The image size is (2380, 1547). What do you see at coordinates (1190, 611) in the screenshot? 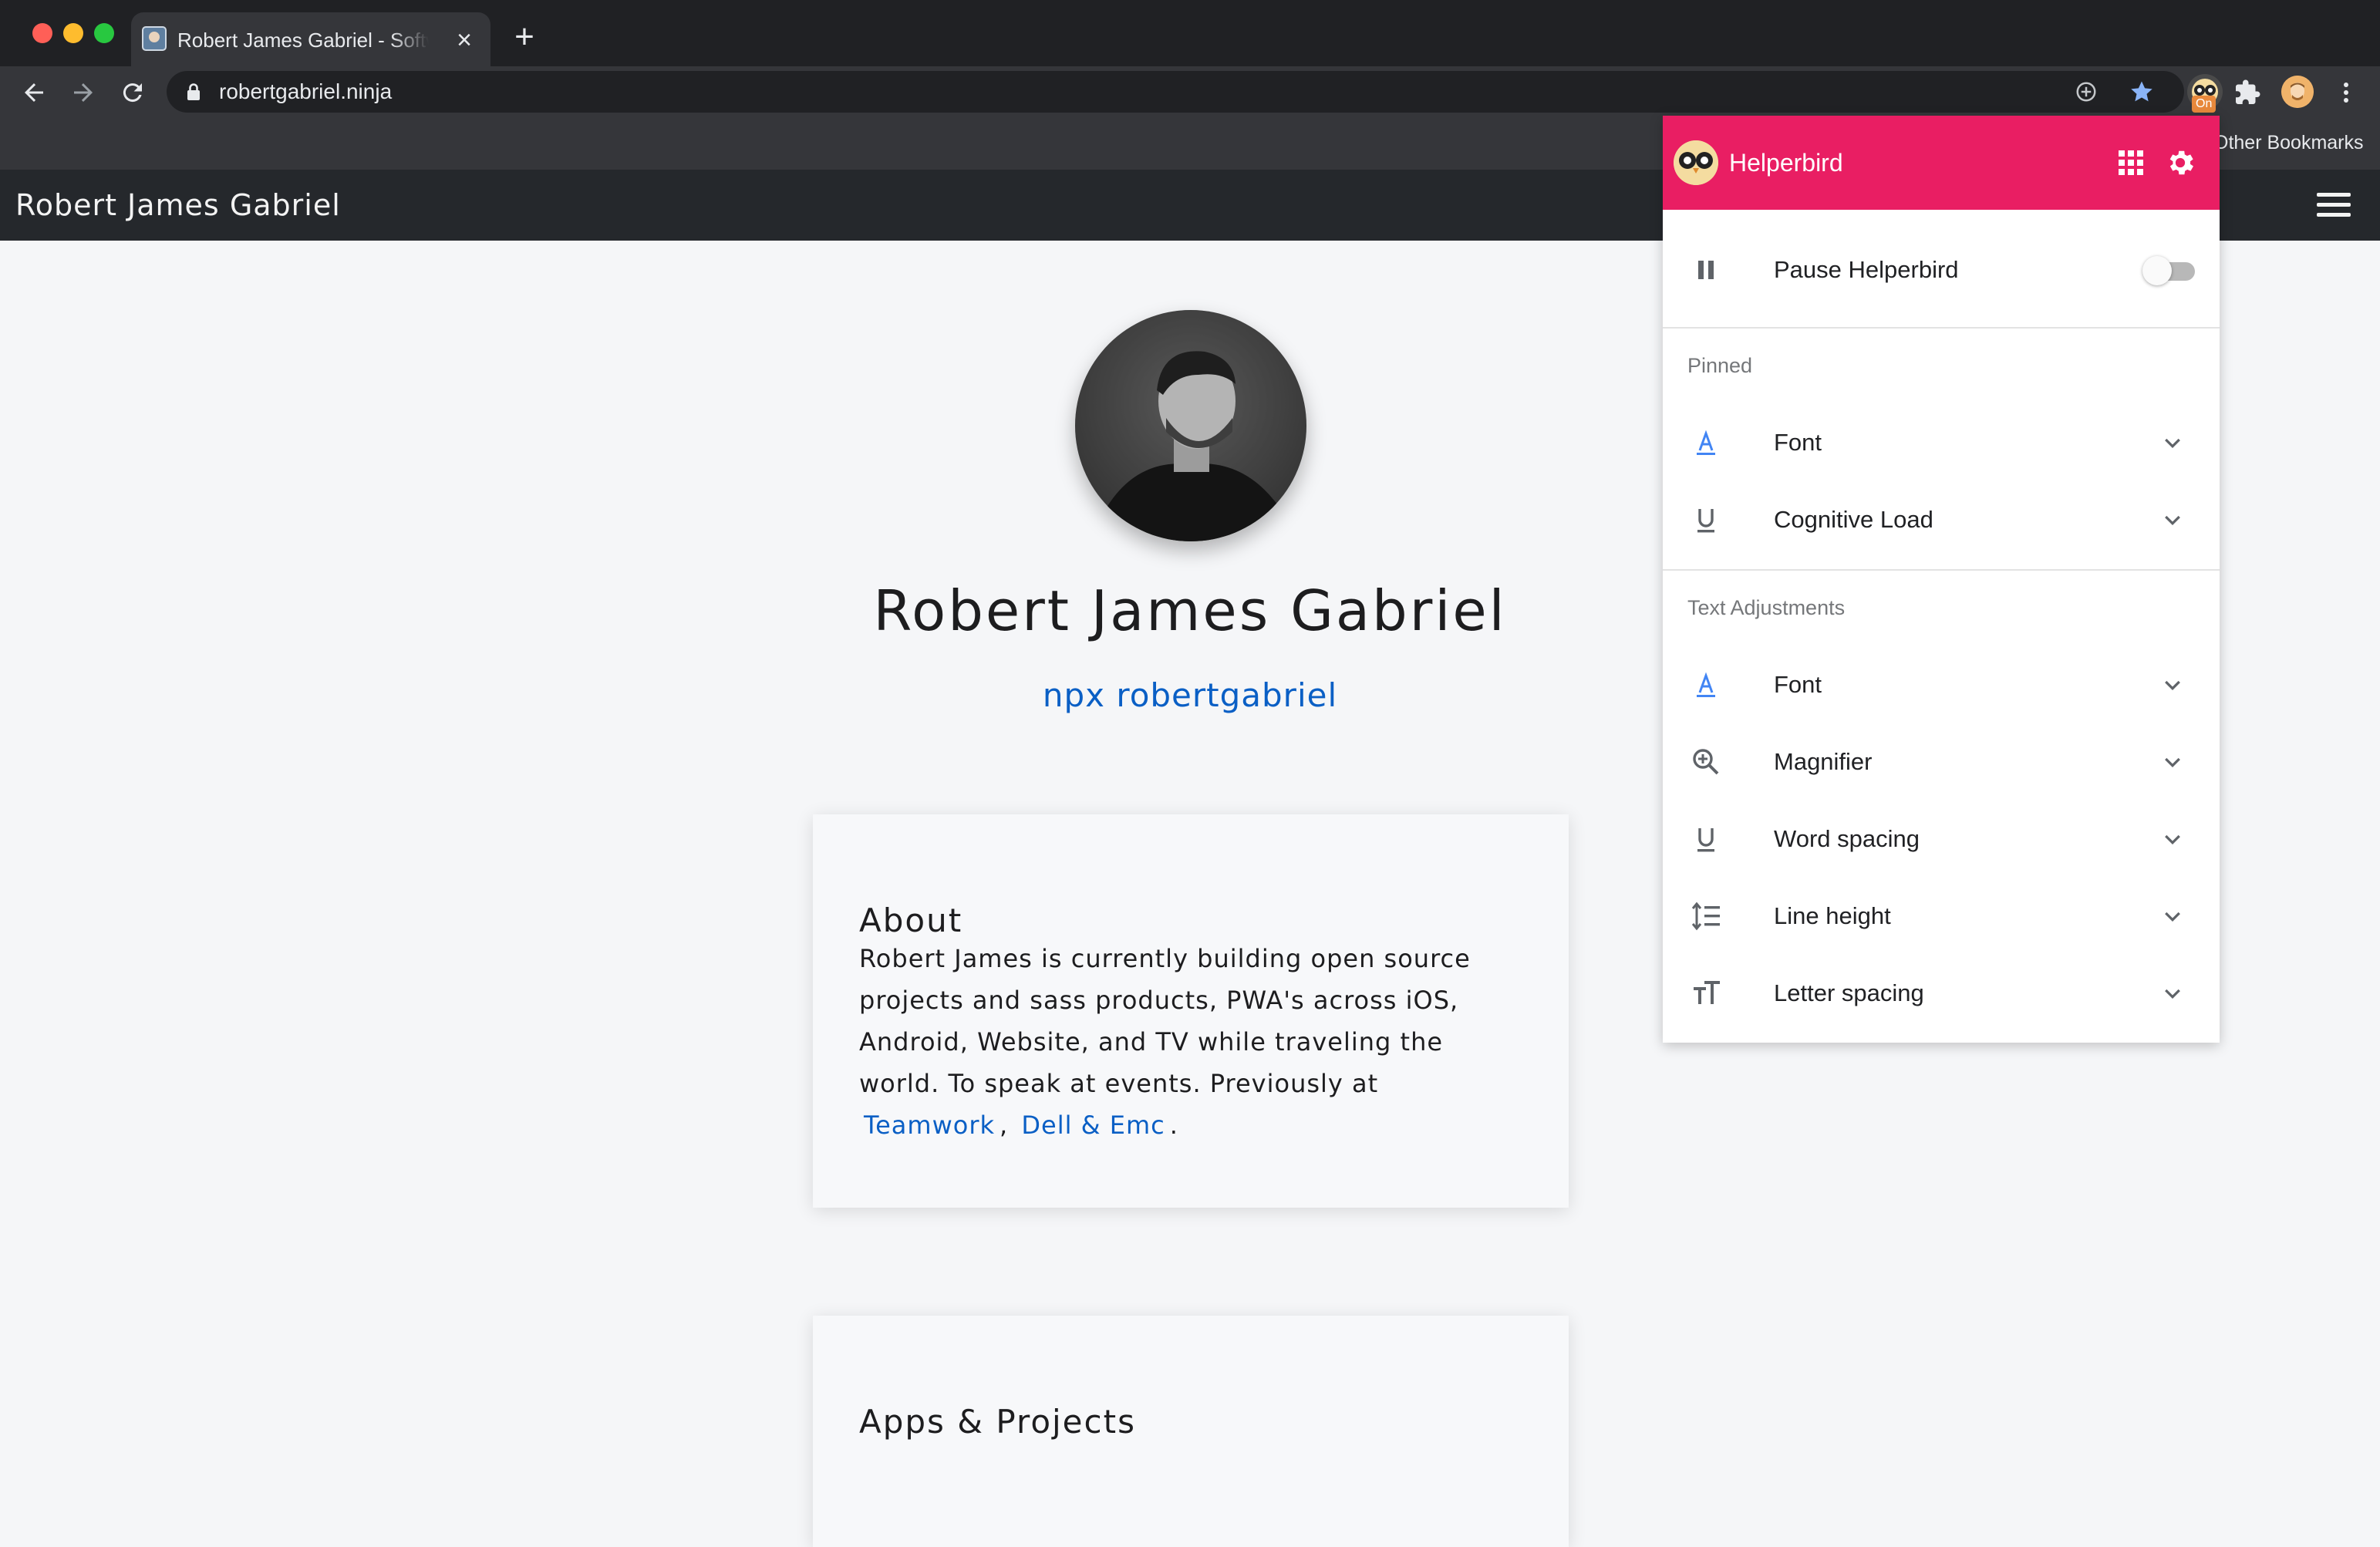
I see `hero-name: Robert James Gabriel` at bounding box center [1190, 611].